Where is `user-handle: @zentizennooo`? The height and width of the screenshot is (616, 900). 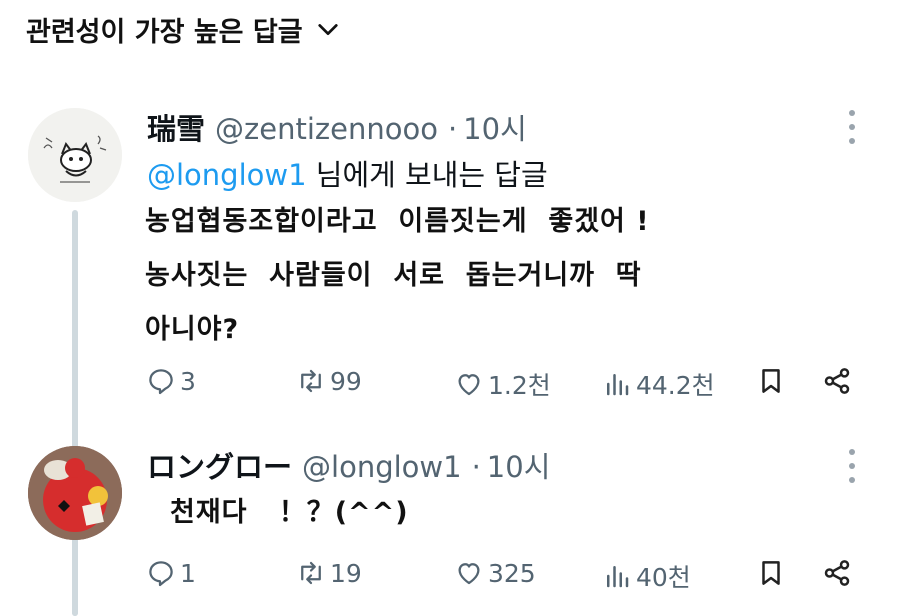 user-handle: @zentizennooo is located at coordinates (326, 129).